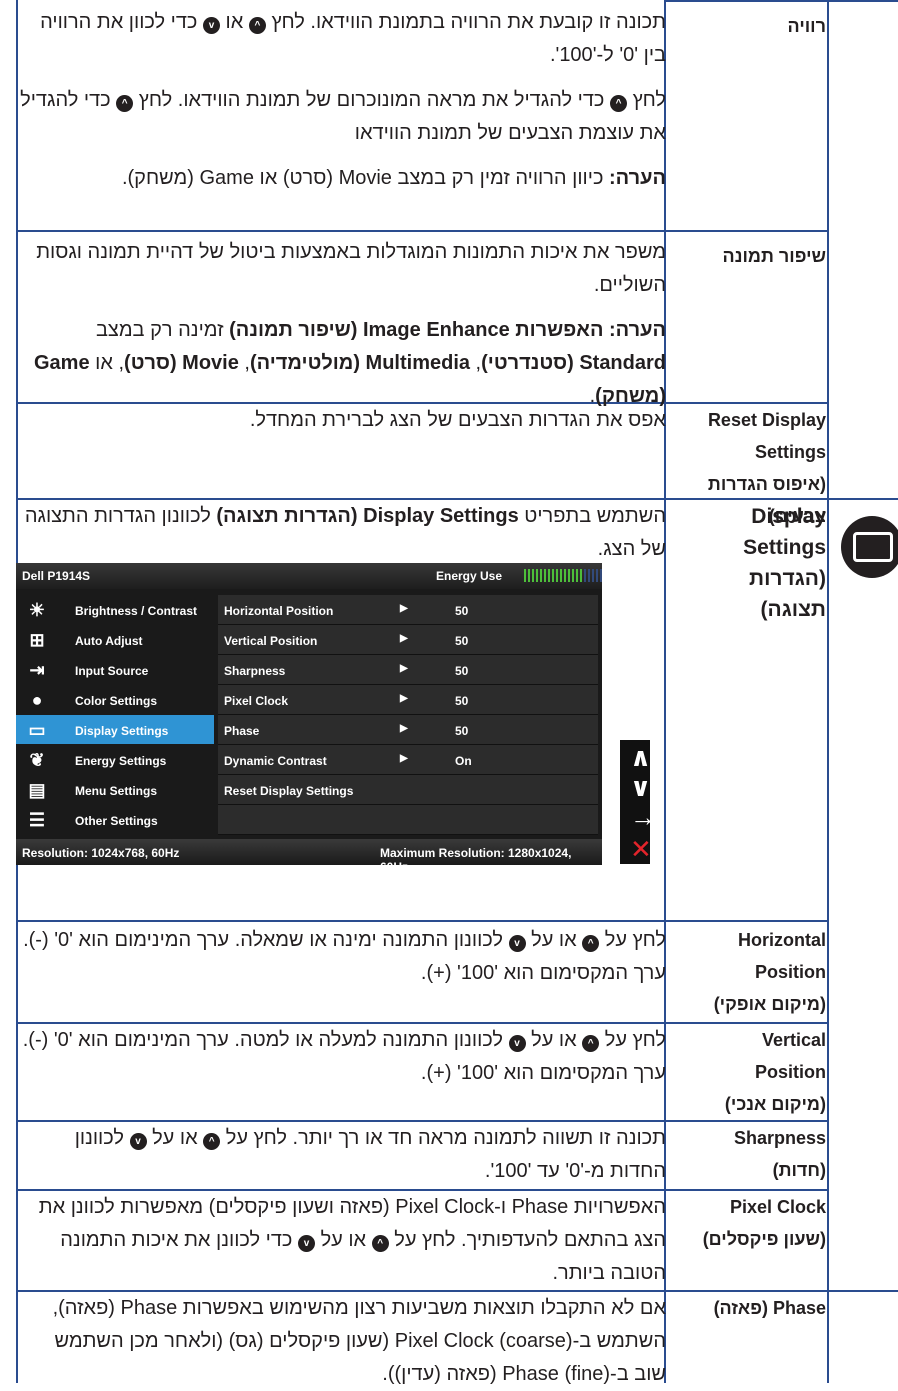  Describe the element at coordinates (635, 1040) in the screenshot. I see `desc-text: לחץ על` at that location.